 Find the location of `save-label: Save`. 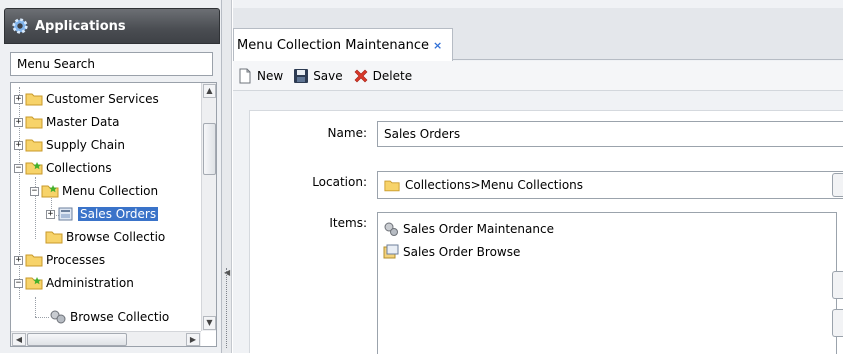

save-label: Save is located at coordinates (328, 75).